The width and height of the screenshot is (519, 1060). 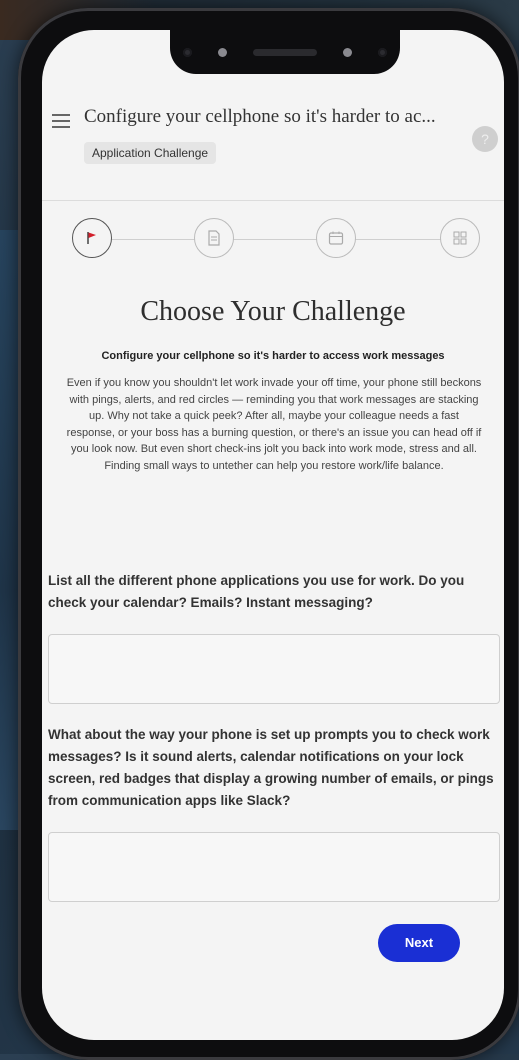 I want to click on challenge-heading: Choose Your Challenge, so click(x=273, y=311).